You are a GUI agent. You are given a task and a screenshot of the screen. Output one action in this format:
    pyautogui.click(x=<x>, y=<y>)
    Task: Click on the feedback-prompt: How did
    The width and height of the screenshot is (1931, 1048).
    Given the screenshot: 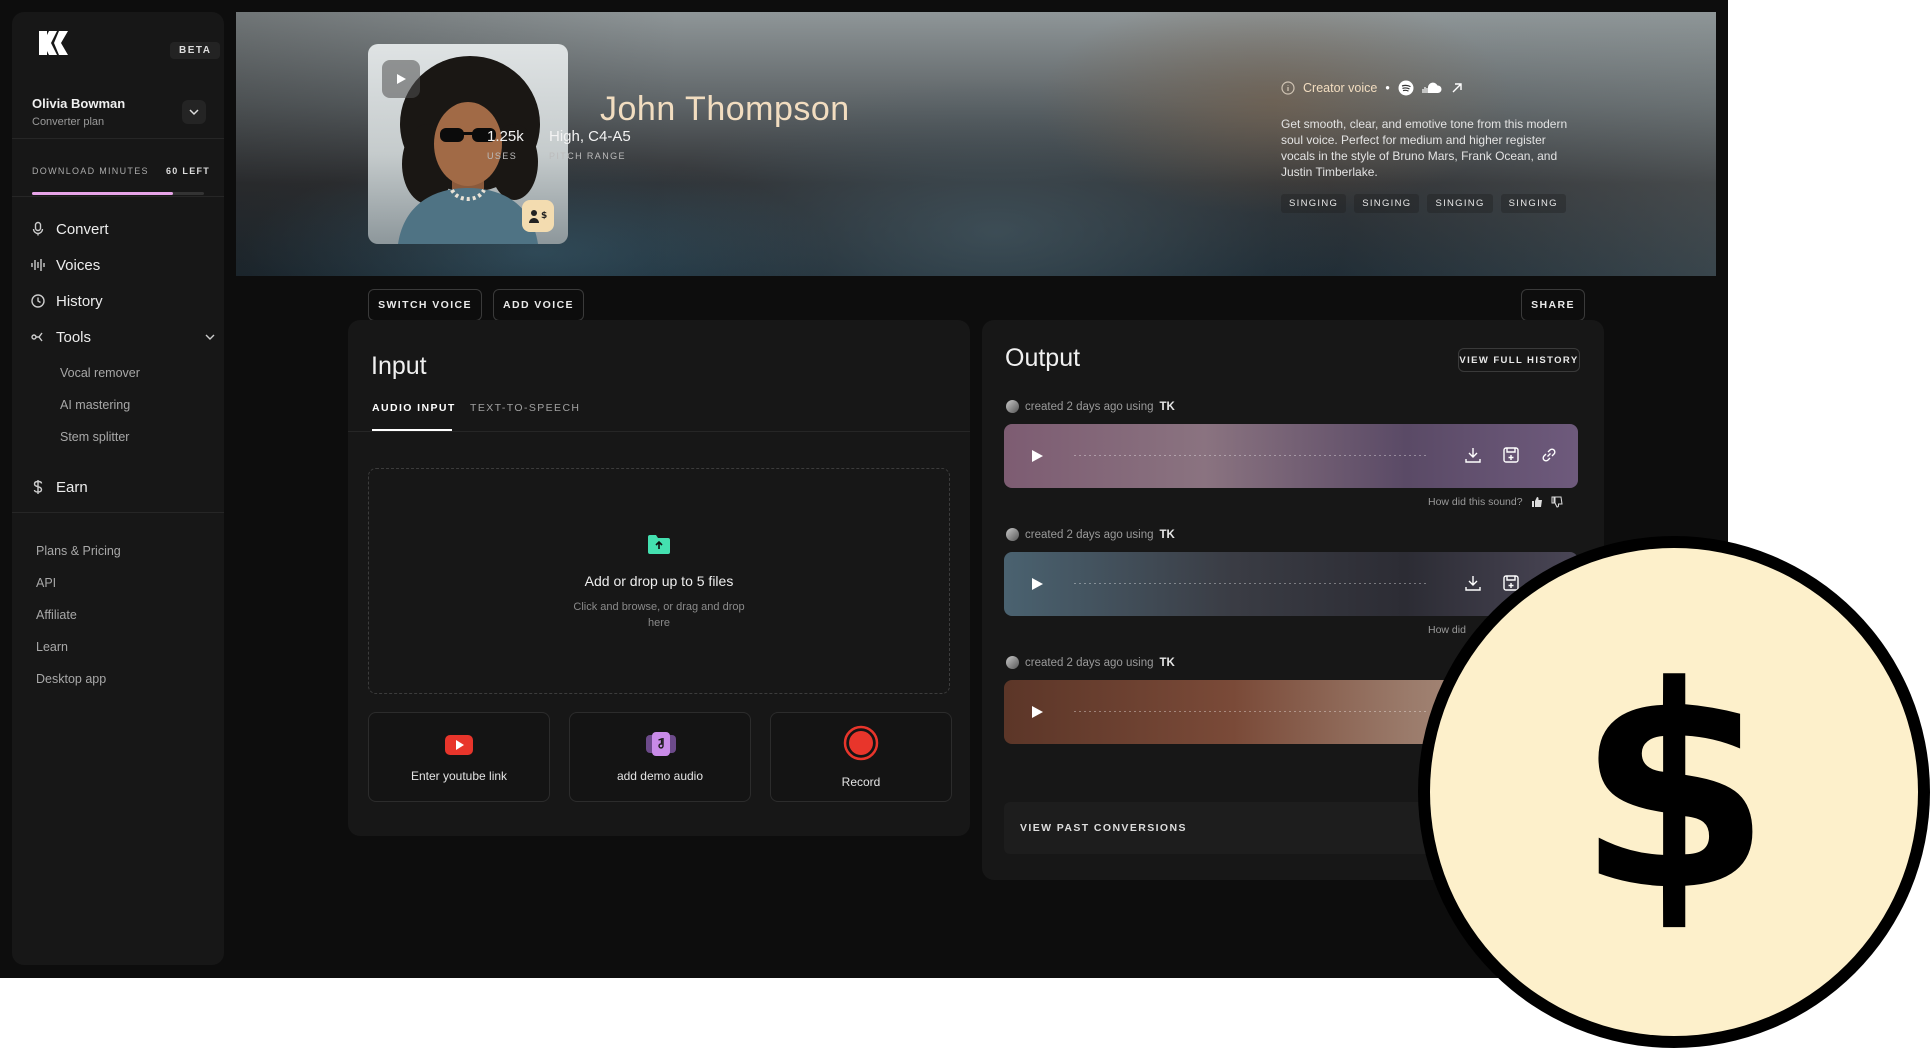 What is the action you would take?
    pyautogui.click(x=1447, y=630)
    